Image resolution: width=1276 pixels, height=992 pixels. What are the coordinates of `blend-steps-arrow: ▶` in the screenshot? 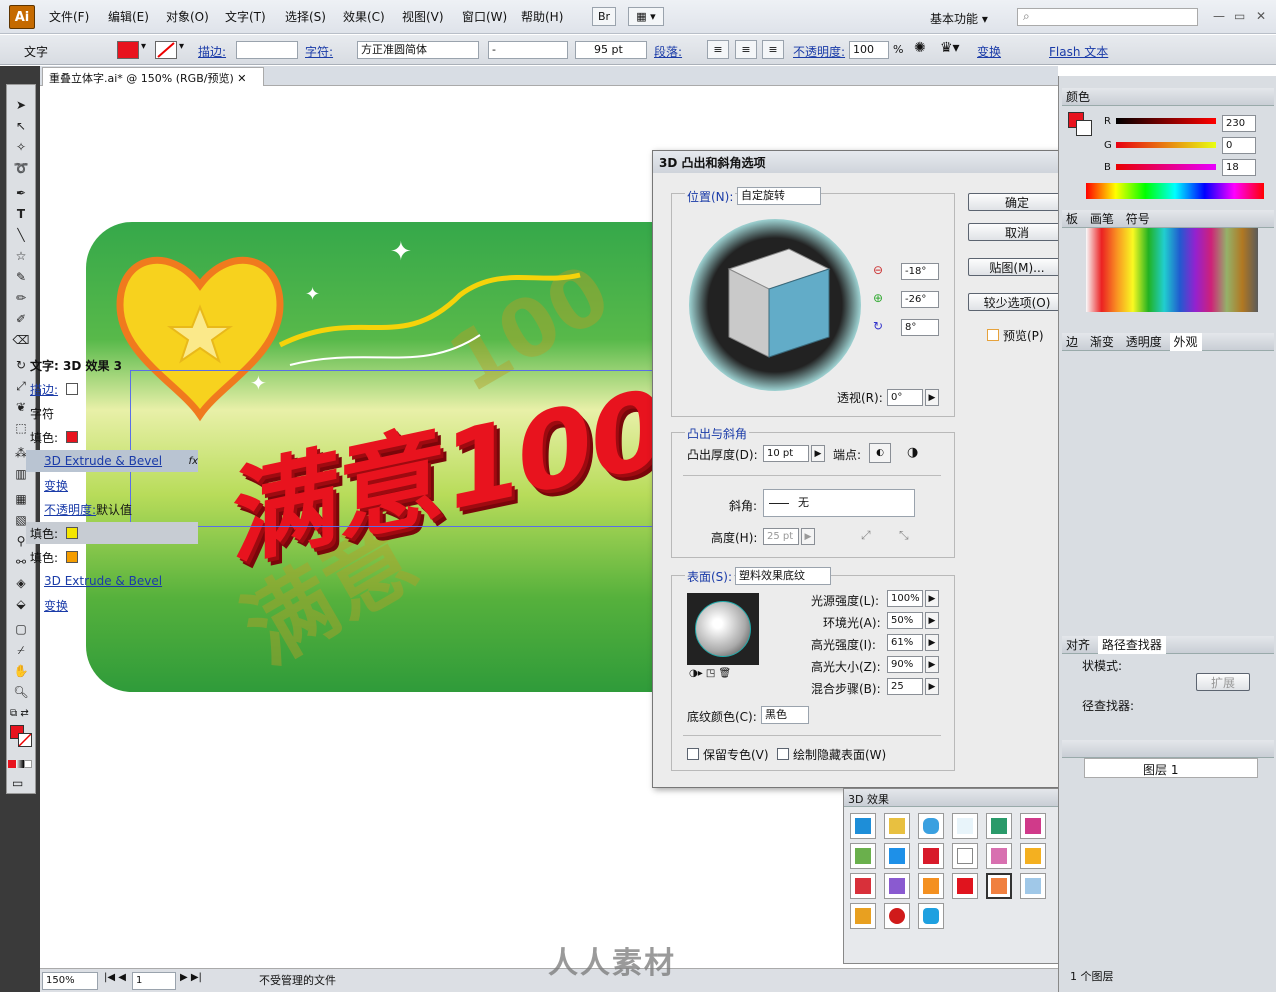 It's located at (932, 686).